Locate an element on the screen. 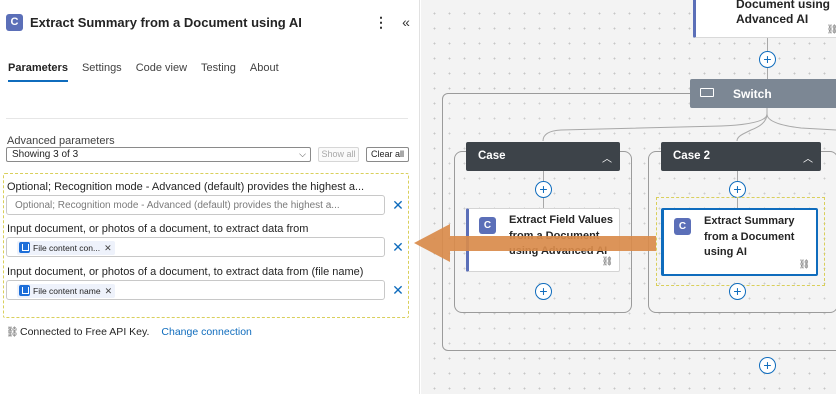 The width and height of the screenshot is (836, 394). action-title-line: Extract Field Values is located at coordinates (561, 220).